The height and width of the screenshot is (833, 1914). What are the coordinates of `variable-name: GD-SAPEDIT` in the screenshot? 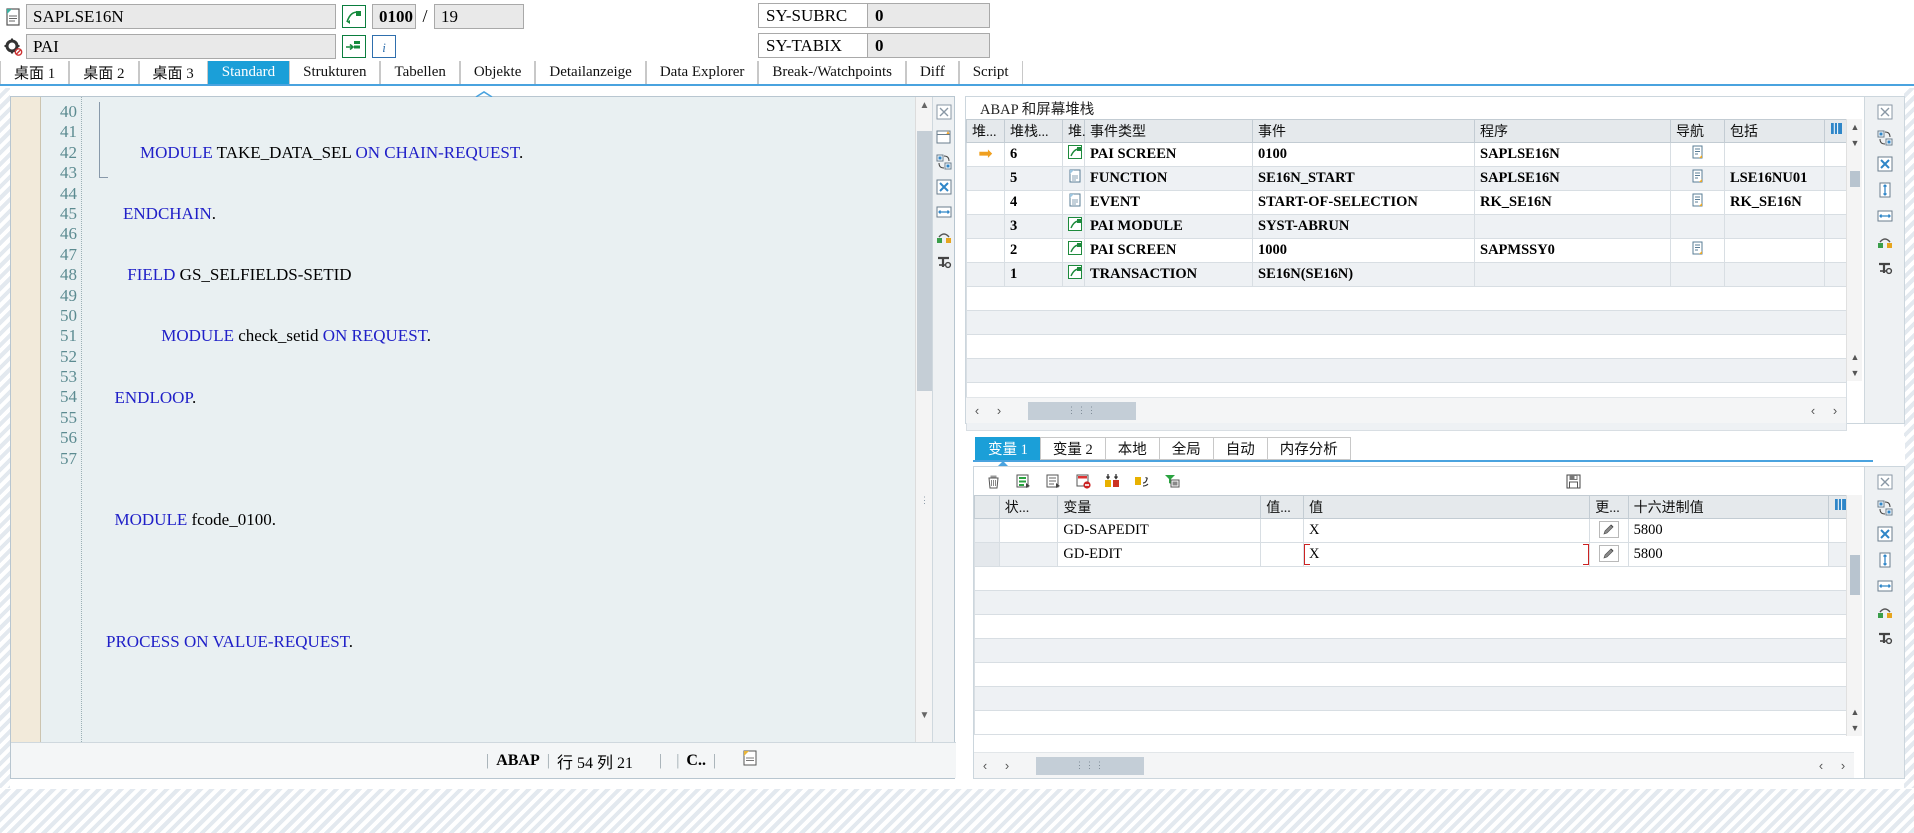 It's located at (1159, 530).